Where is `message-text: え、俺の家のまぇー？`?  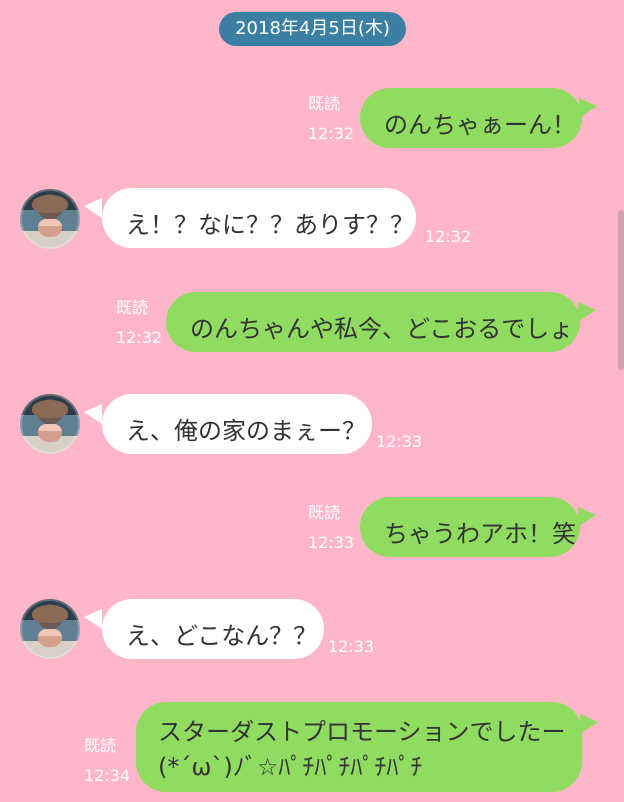
message-text: え、俺の家のまぇー？ is located at coordinates (246, 431).